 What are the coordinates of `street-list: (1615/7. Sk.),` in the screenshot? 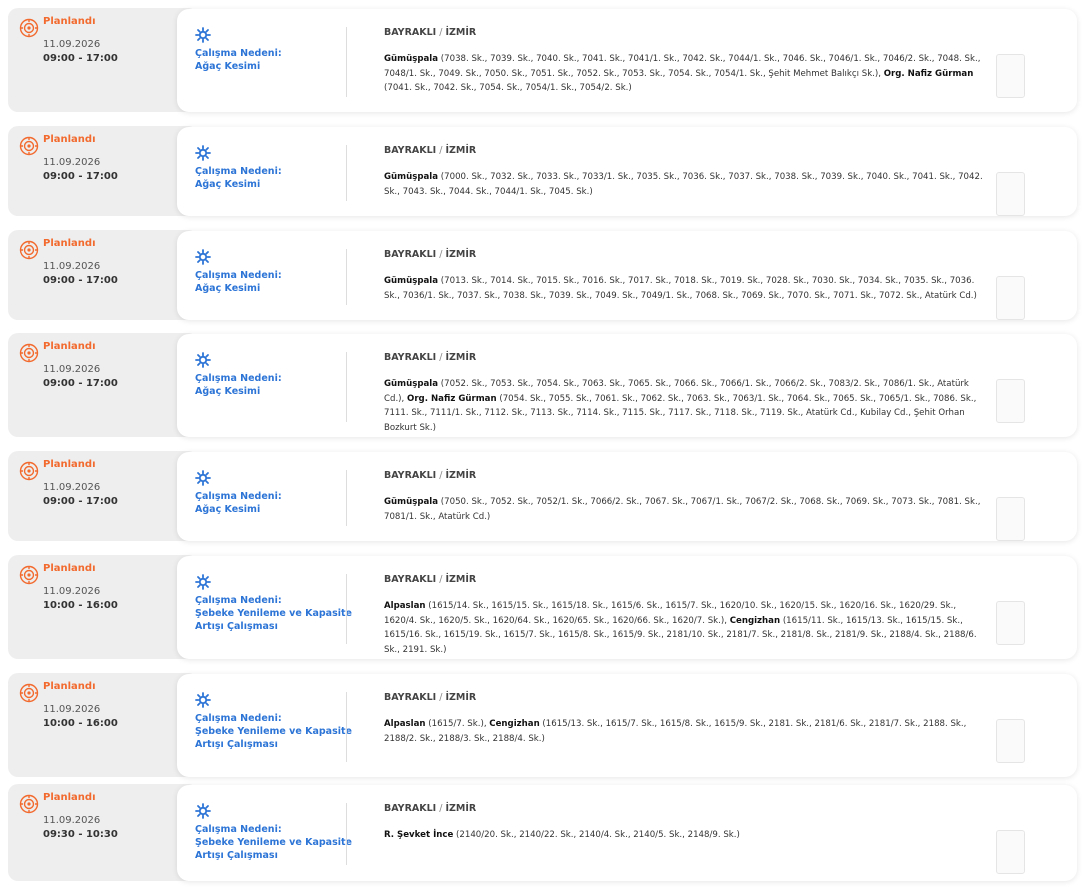 It's located at (457, 724).